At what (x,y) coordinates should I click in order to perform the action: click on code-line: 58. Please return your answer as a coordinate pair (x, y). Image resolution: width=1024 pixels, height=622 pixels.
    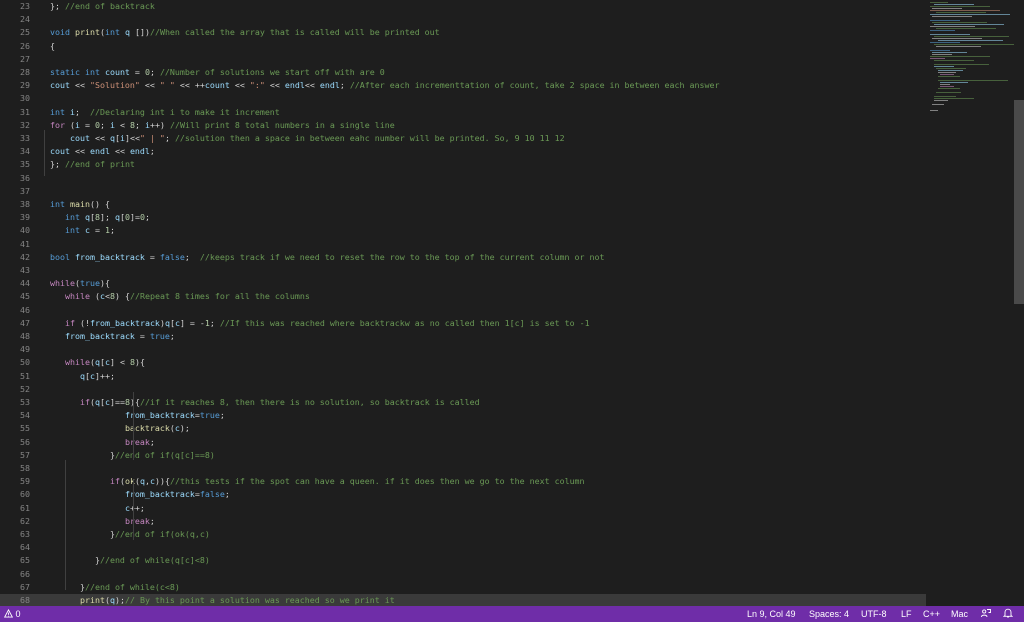
    Looking at the image, I should click on (463, 468).